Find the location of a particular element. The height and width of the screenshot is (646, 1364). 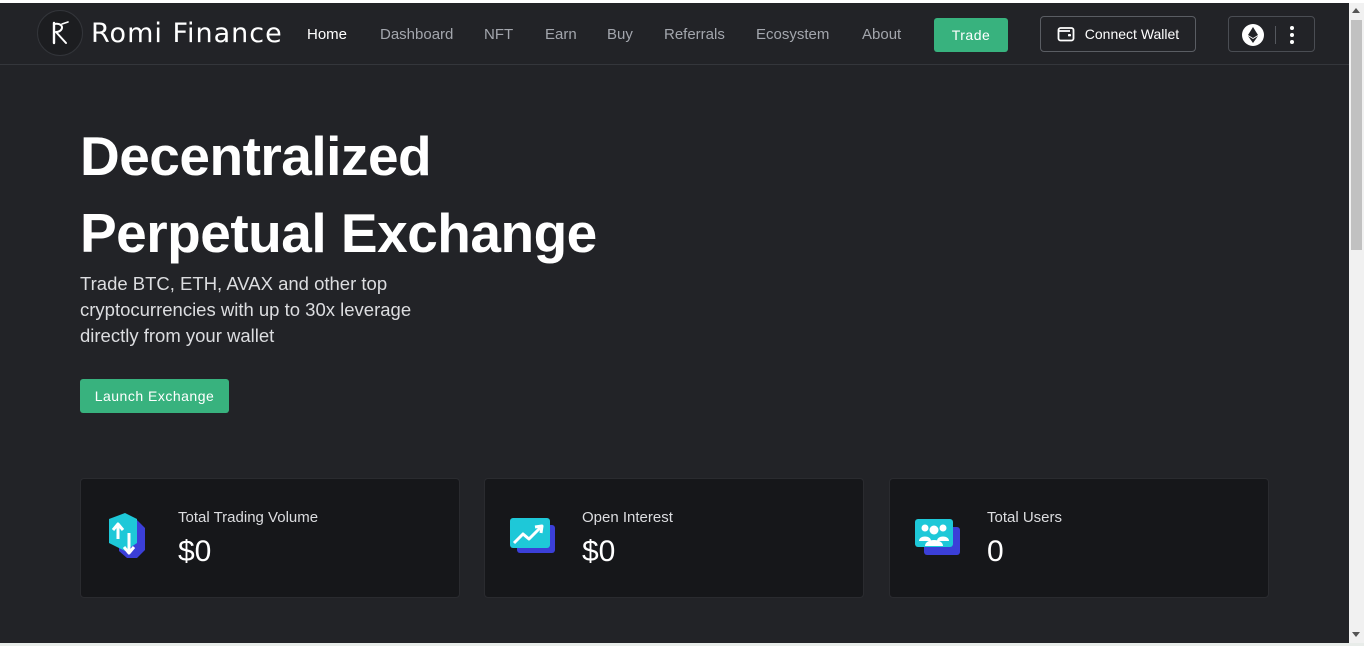

nav-referrals: Referrals is located at coordinates (694, 34).